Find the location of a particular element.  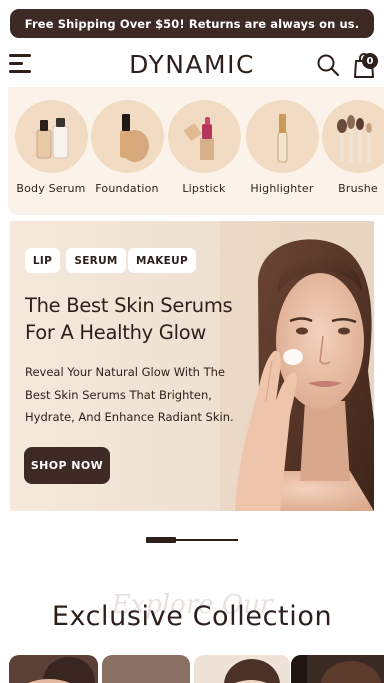

category-item-body-serum: Body Serum is located at coordinates (51, 147).